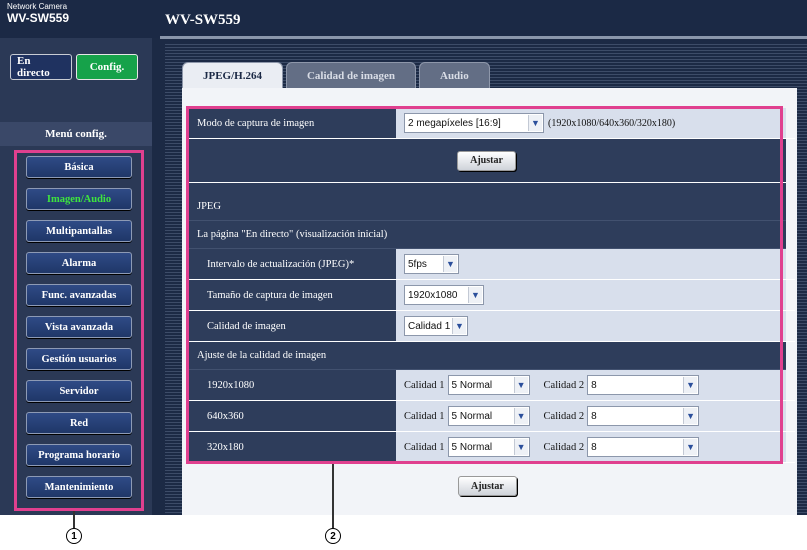 This screenshot has width=807, height=550. What do you see at coordinates (38, 18) in the screenshot?
I see `brand-model: WV-SW559` at bounding box center [38, 18].